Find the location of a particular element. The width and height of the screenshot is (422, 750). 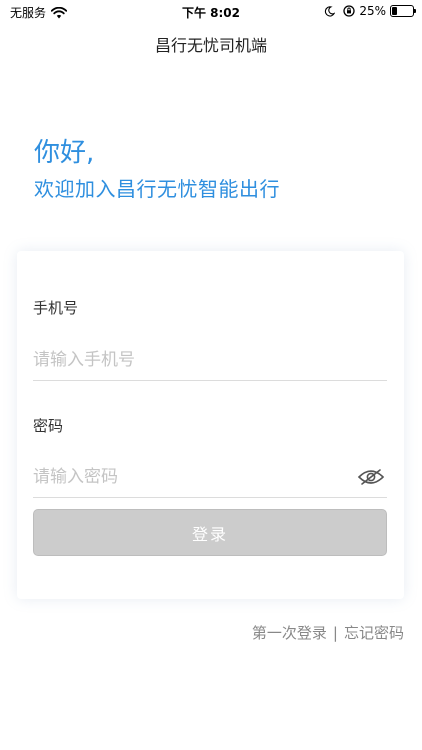

battery-fill is located at coordinates (394, 11).